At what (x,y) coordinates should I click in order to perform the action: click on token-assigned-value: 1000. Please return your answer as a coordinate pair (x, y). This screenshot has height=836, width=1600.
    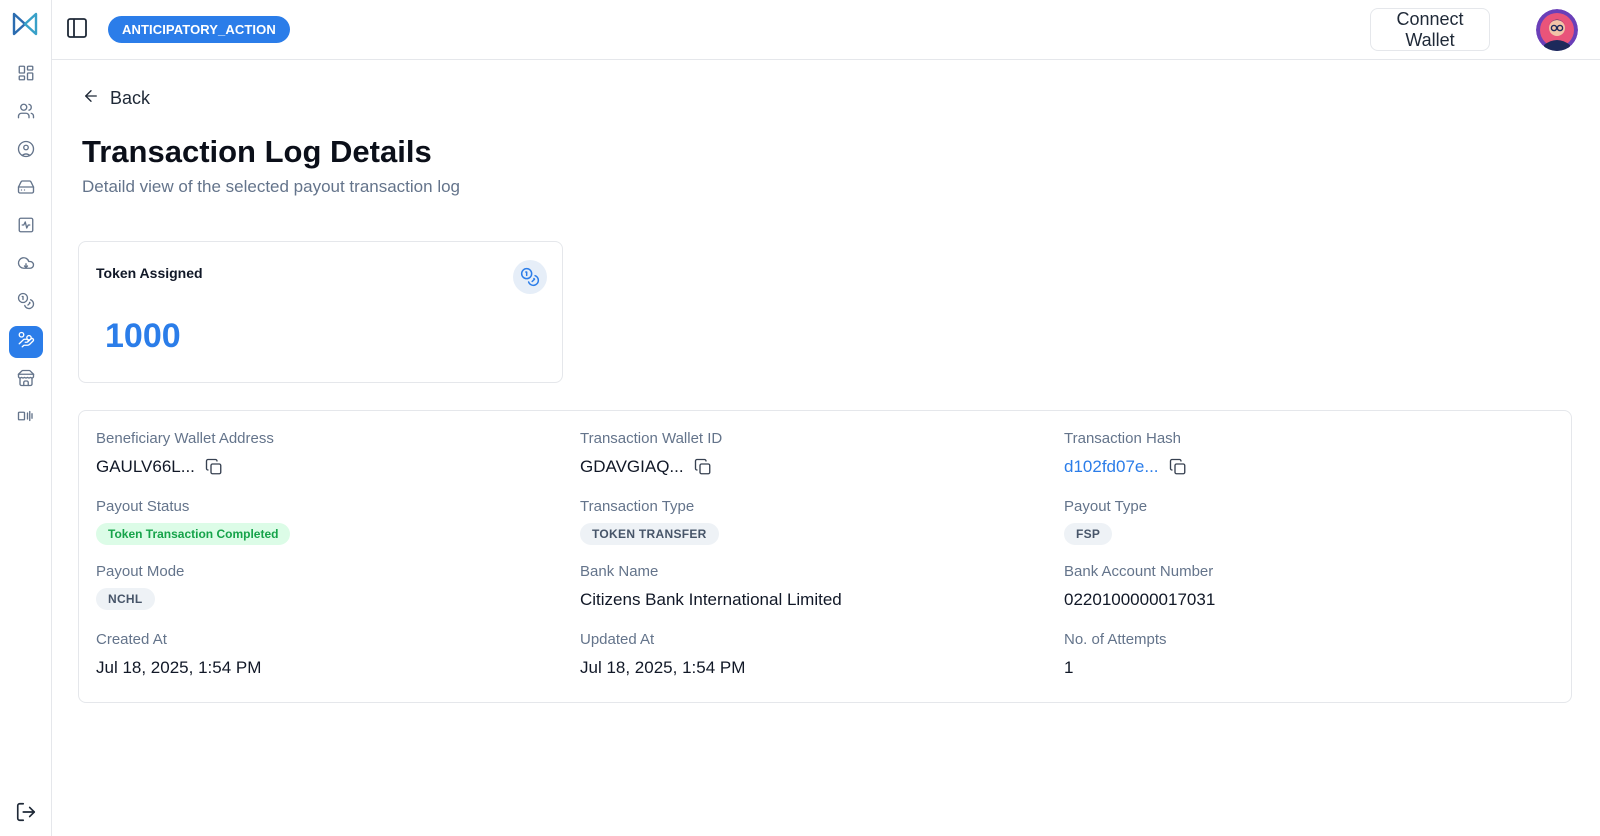
    Looking at the image, I should click on (143, 336).